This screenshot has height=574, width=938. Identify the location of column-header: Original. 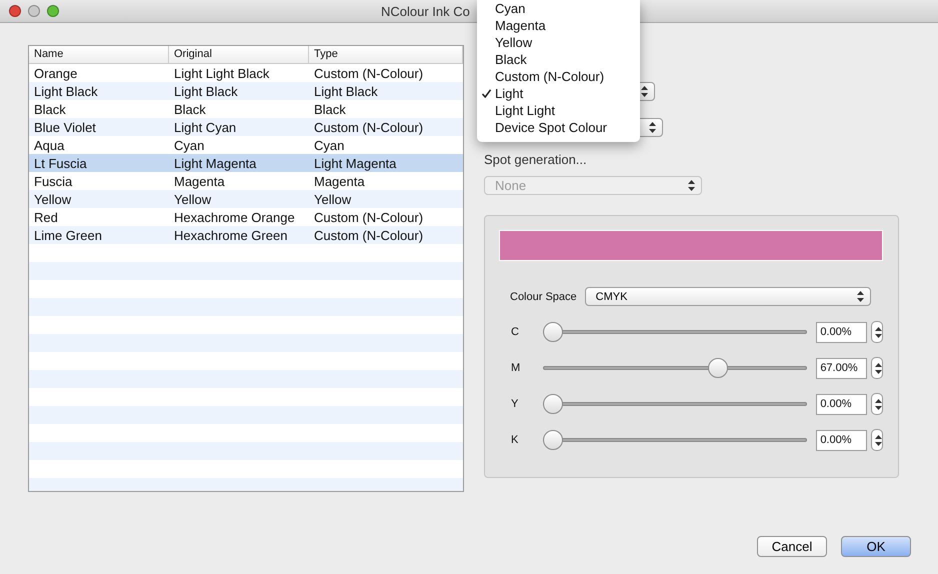
(239, 54).